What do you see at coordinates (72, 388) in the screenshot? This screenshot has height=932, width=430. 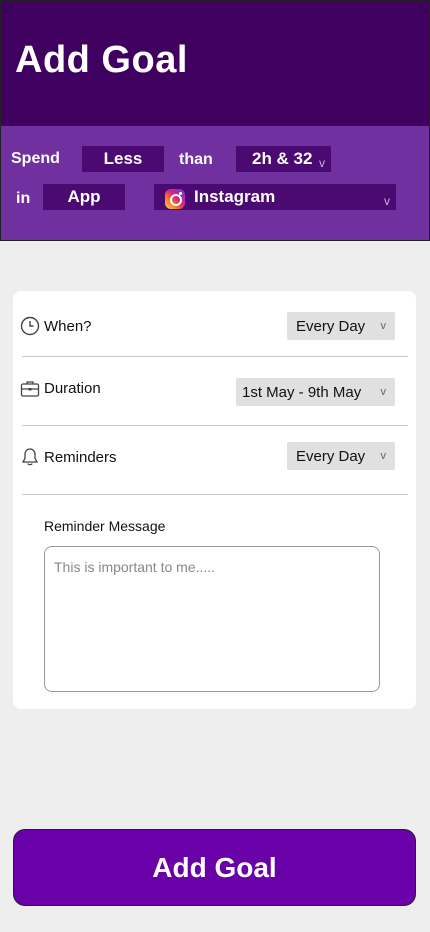 I see `duration-label: Duration` at bounding box center [72, 388].